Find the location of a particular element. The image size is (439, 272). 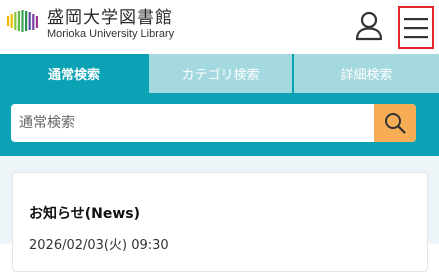

search-box is located at coordinates (213, 123).